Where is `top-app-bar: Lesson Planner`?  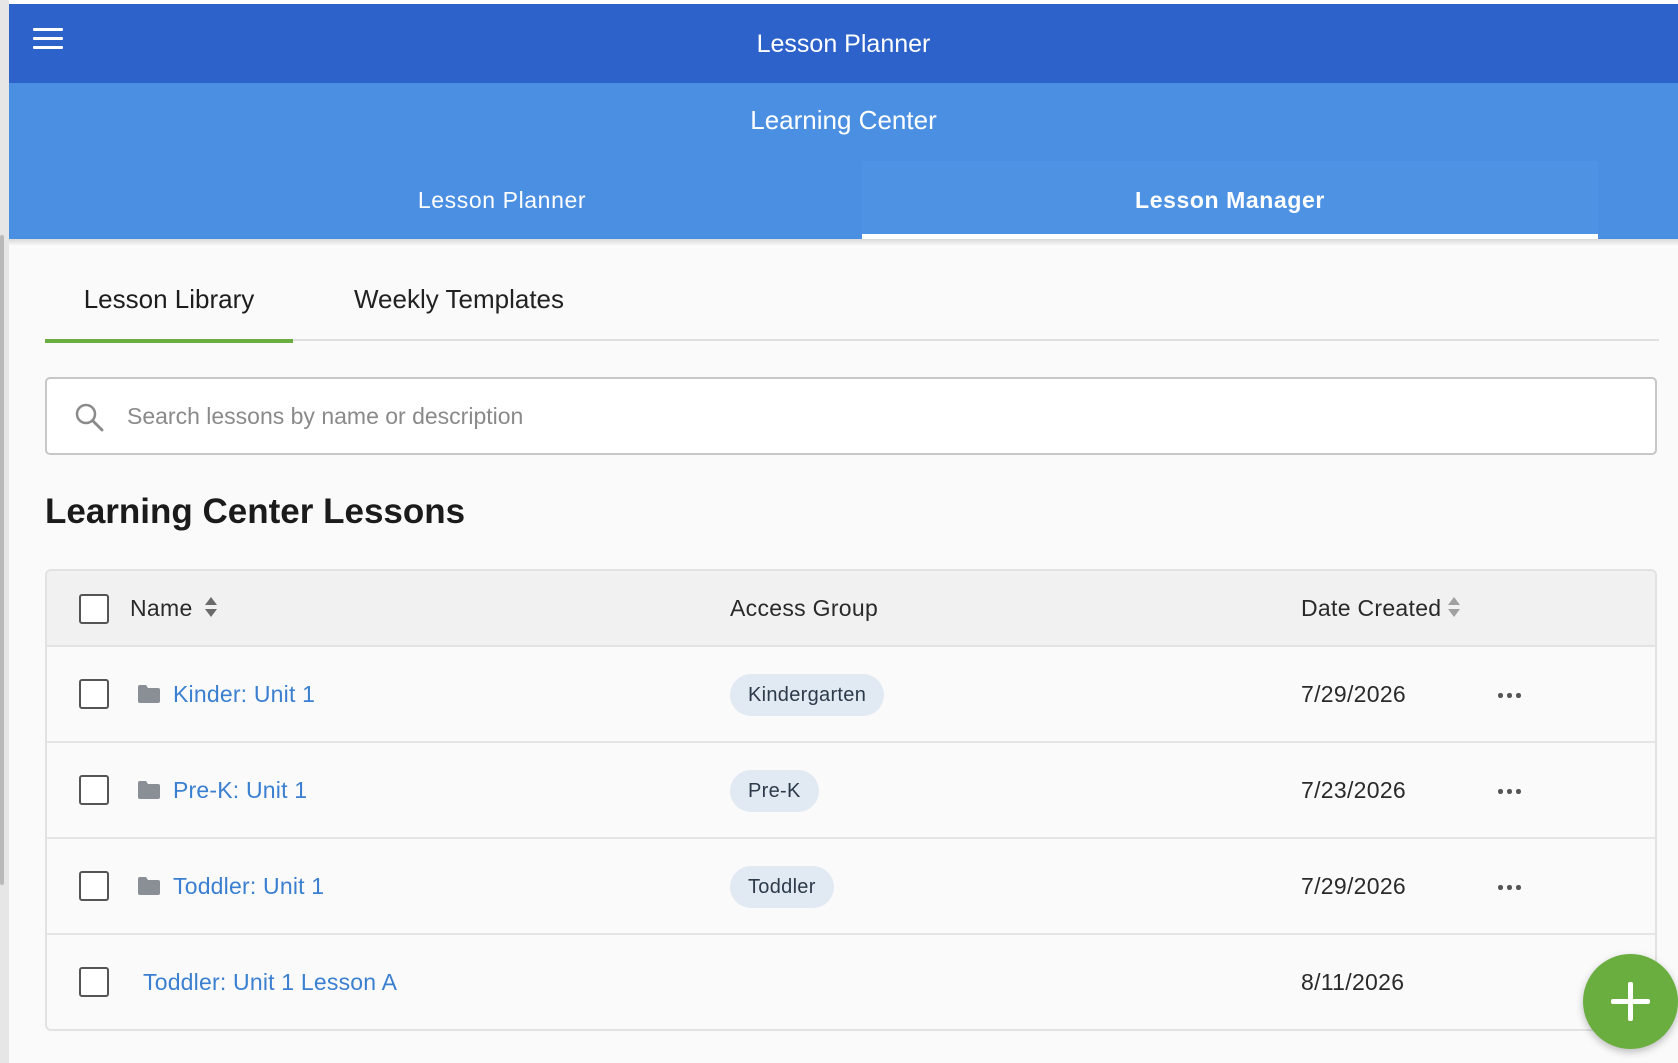
top-app-bar: Lesson Planner is located at coordinates (843, 43).